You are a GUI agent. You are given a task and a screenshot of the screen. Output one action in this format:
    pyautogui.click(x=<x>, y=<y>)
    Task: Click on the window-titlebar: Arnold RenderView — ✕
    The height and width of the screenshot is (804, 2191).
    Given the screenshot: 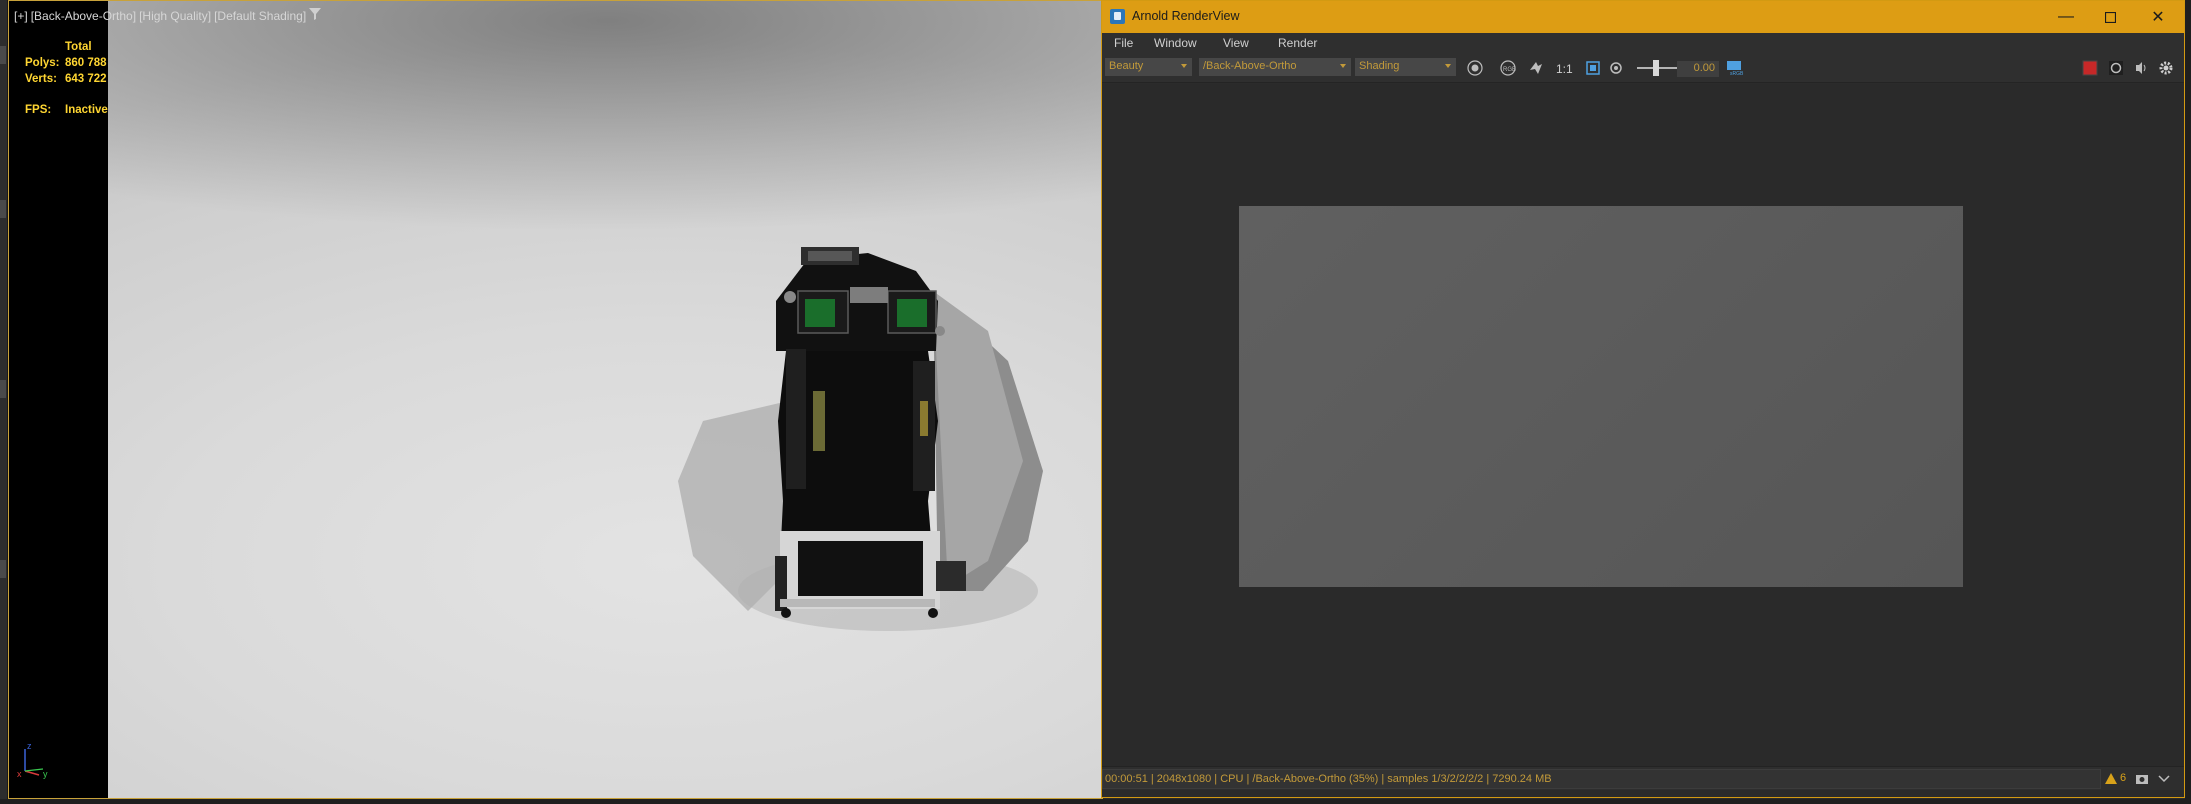 What is the action you would take?
    pyautogui.click(x=1643, y=17)
    